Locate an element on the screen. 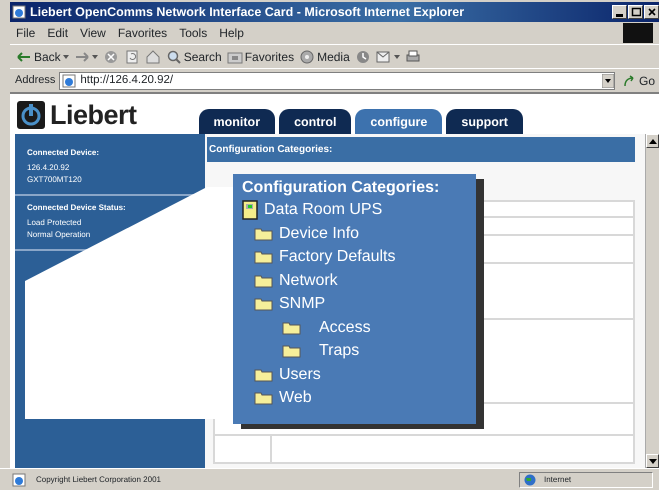 This screenshot has height=490, width=659. home-icon is located at coordinates (152, 56).